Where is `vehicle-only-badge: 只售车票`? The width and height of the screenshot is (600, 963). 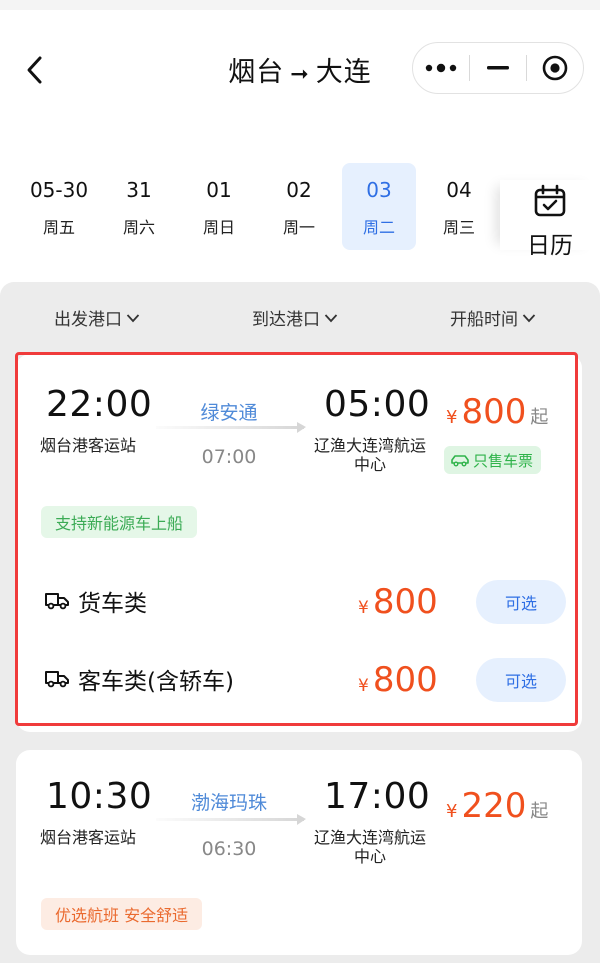 vehicle-only-badge: 只售车票 is located at coordinates (493, 460).